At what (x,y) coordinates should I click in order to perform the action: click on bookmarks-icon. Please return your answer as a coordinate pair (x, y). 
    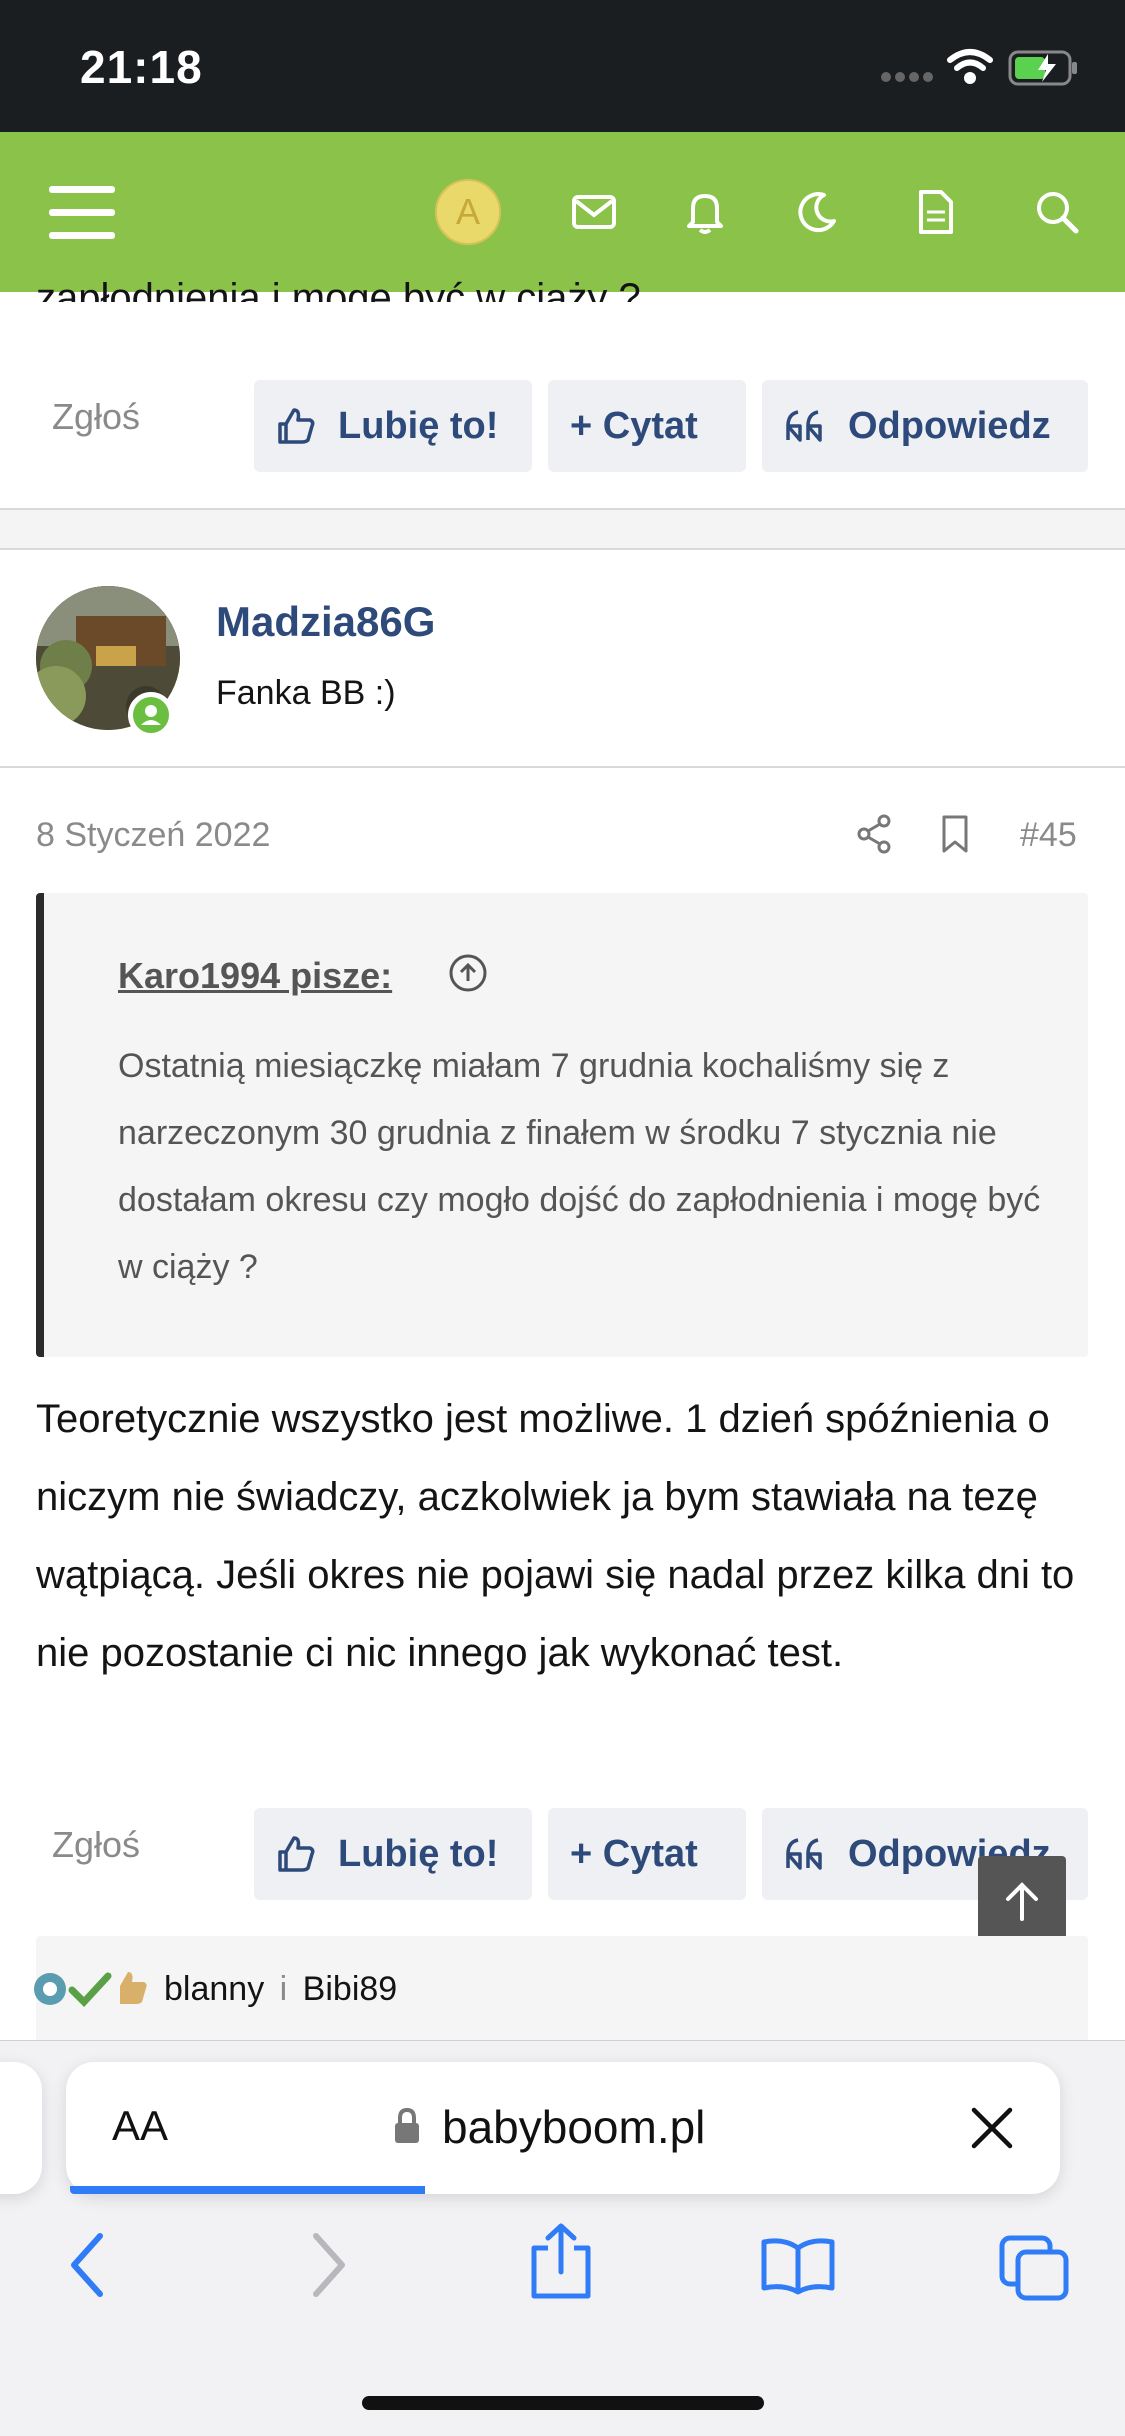
    Looking at the image, I should click on (798, 2268).